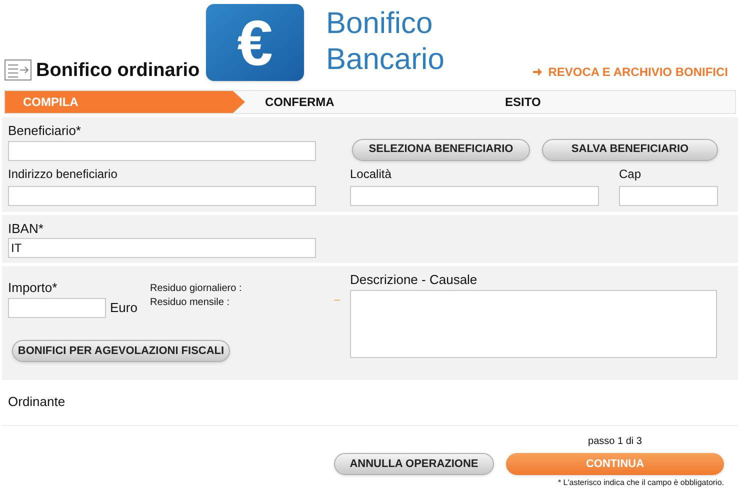 The width and height of the screenshot is (740, 500). What do you see at coordinates (124, 308) in the screenshot?
I see `currency-label: Euro` at bounding box center [124, 308].